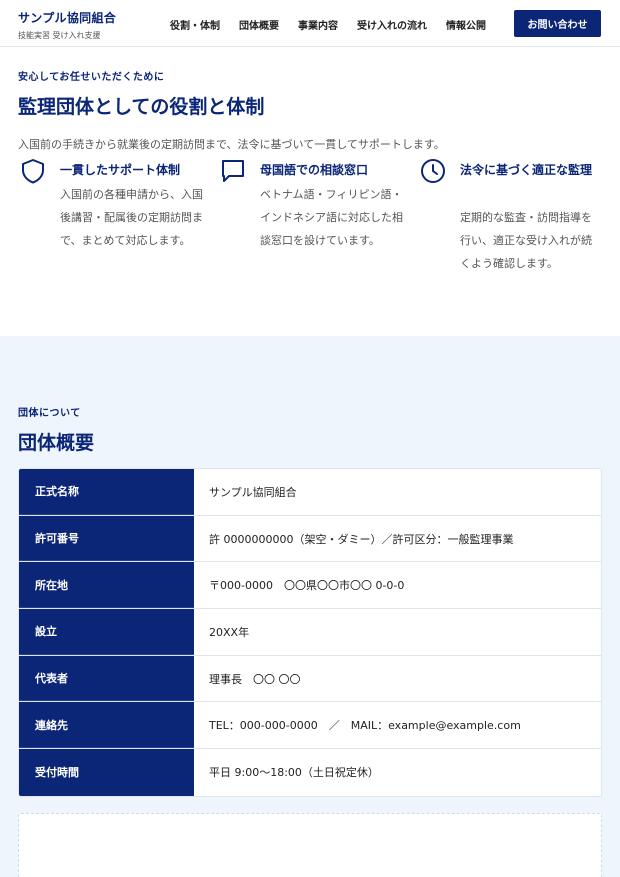 Image resolution: width=620 pixels, height=877 pixels. What do you see at coordinates (195, 24) in the screenshot?
I see `nav-item-role: 役割・体制` at bounding box center [195, 24].